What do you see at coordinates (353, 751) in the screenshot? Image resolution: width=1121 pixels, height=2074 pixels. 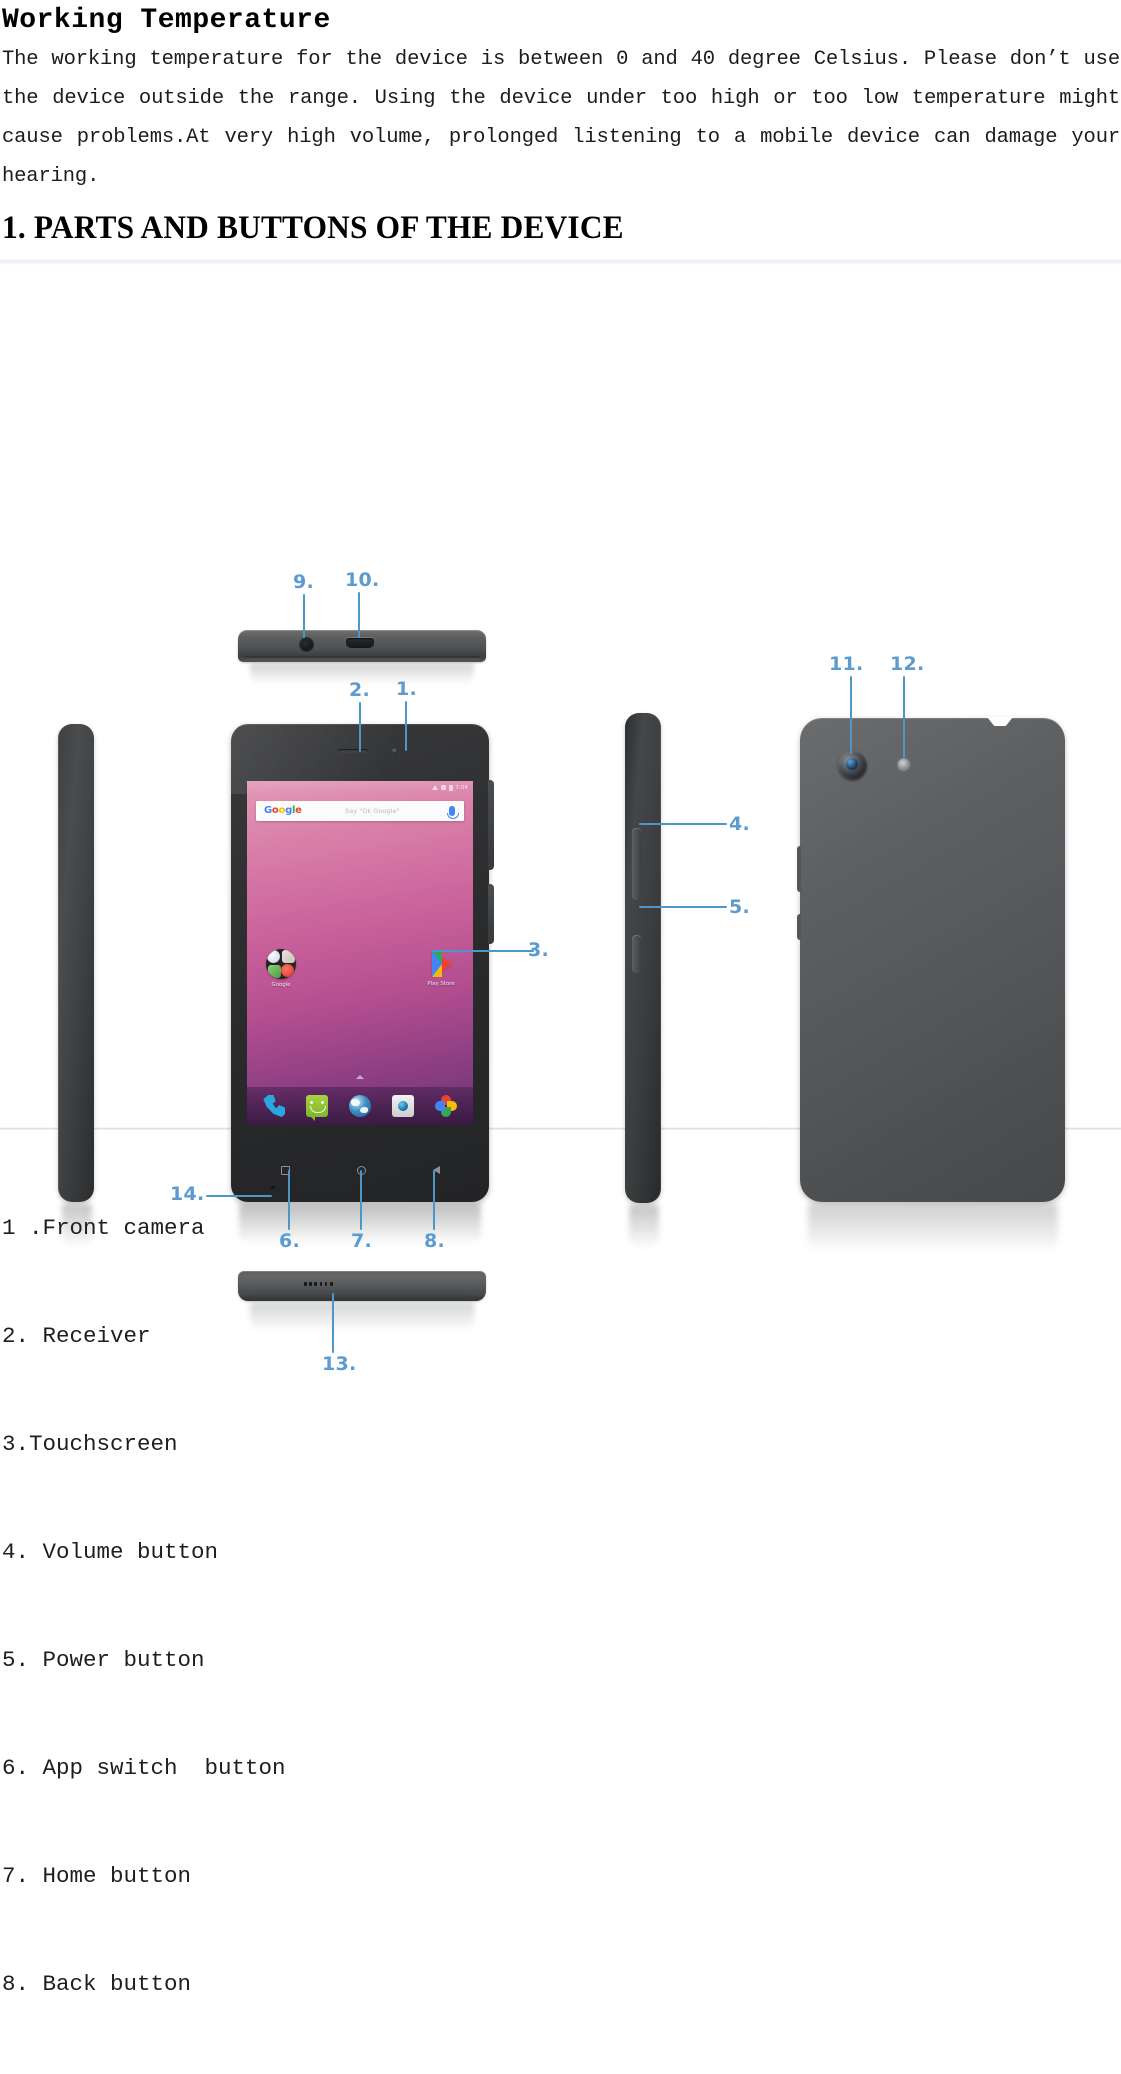 I see `receiver-speaker-slot` at bounding box center [353, 751].